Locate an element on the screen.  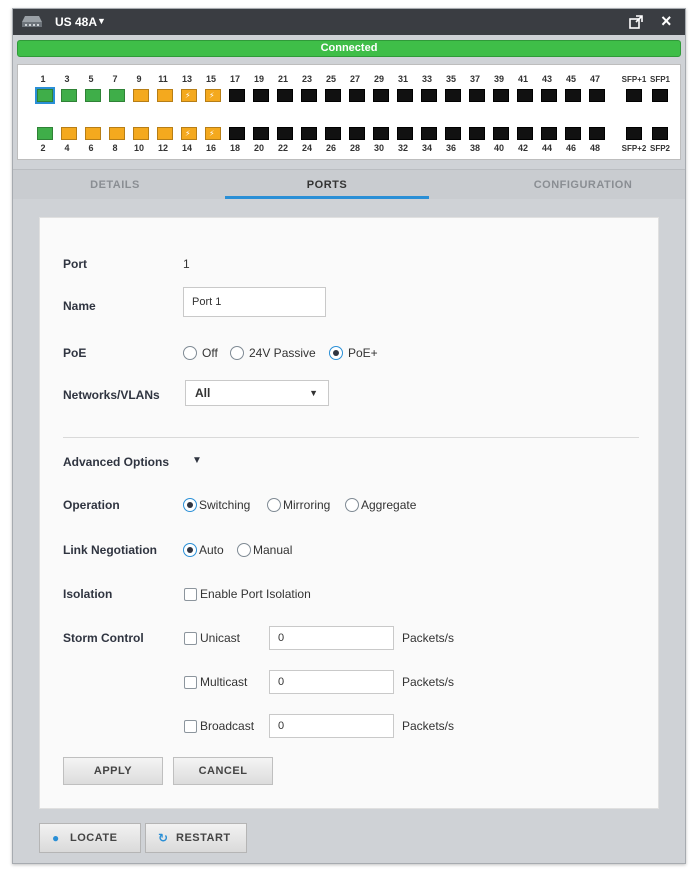
operation-aggregate-radio is located at coordinates (352, 505).